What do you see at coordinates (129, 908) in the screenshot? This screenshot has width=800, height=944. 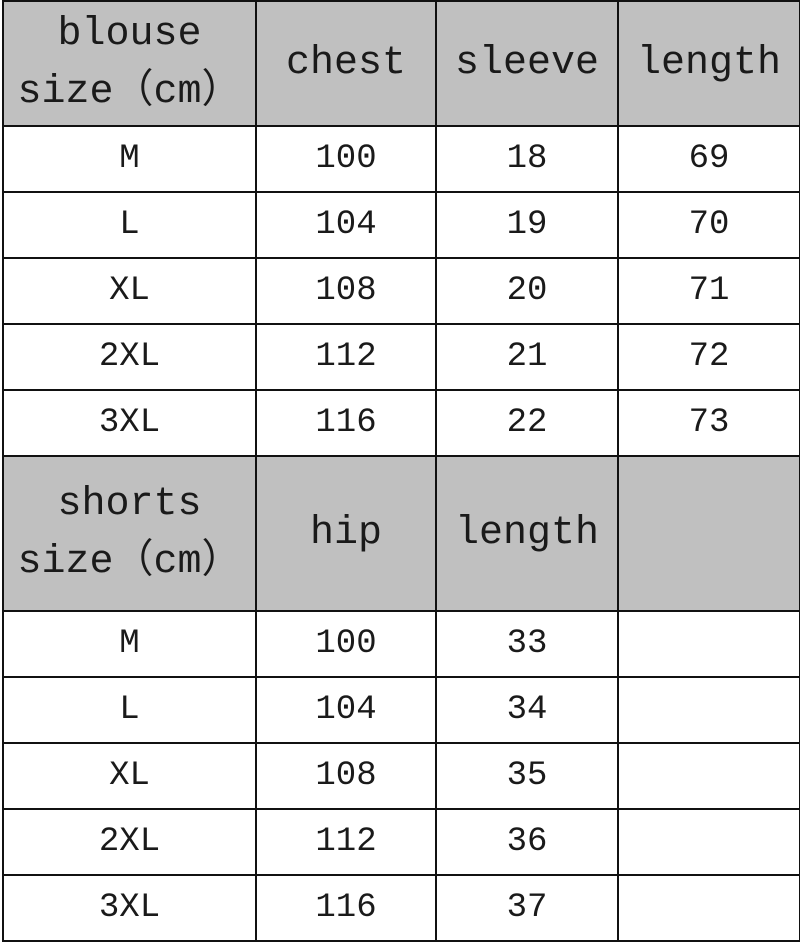 I see `shorts-cell: 3XL` at bounding box center [129, 908].